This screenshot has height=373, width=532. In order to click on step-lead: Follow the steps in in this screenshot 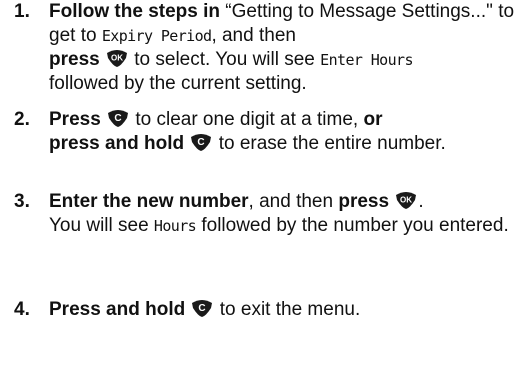, I will do `click(135, 11)`.